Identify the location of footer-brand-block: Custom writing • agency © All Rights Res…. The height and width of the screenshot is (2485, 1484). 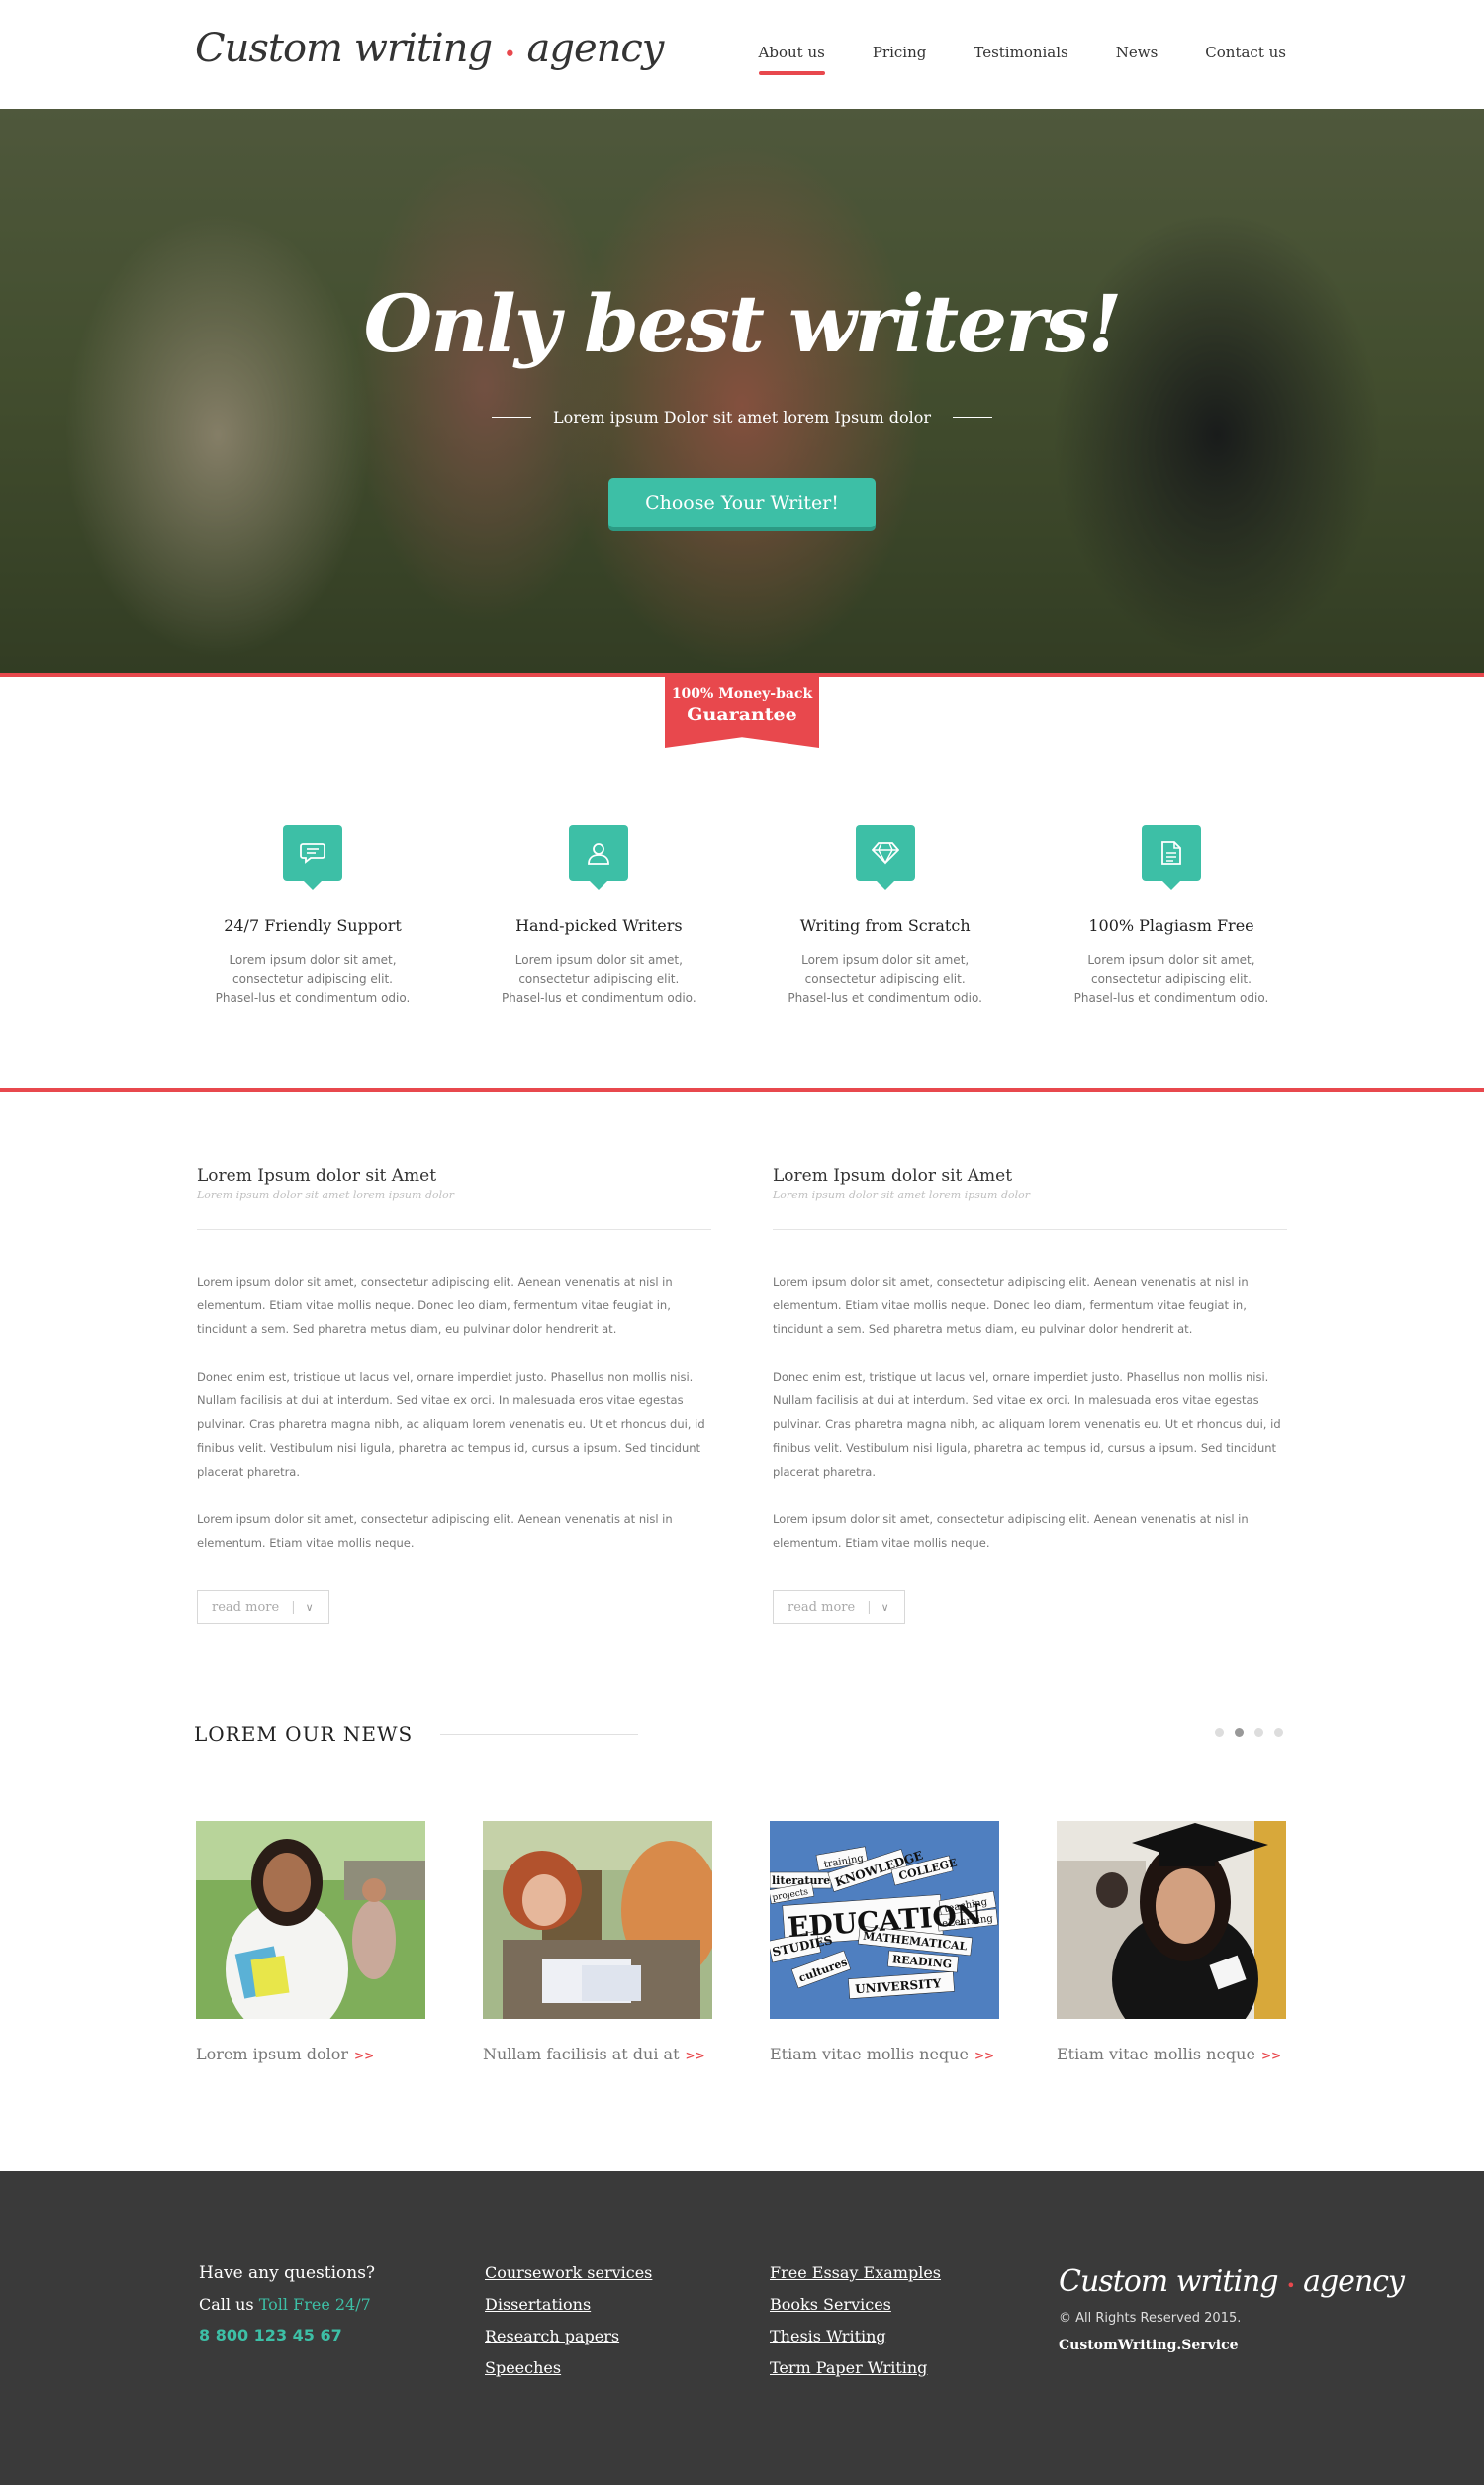
(1232, 2308).